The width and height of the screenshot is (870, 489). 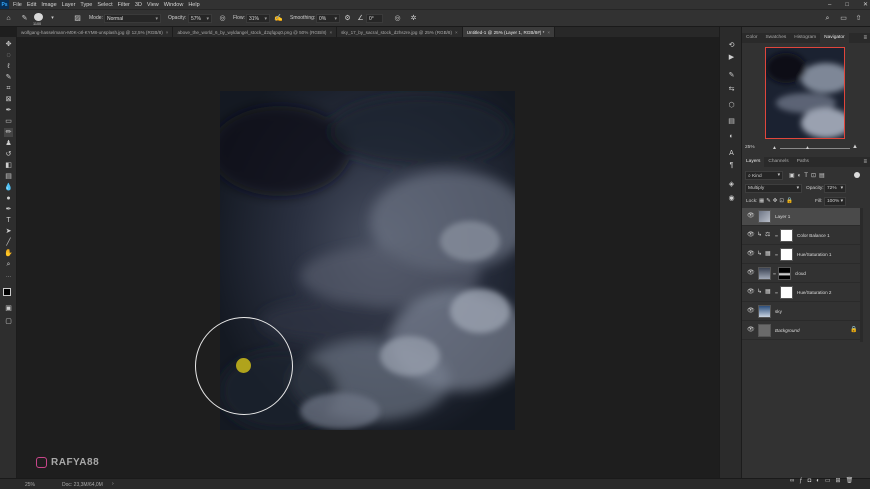 What do you see at coordinates (847, 5) in the screenshot?
I see `maximize-icon: □` at bounding box center [847, 5].